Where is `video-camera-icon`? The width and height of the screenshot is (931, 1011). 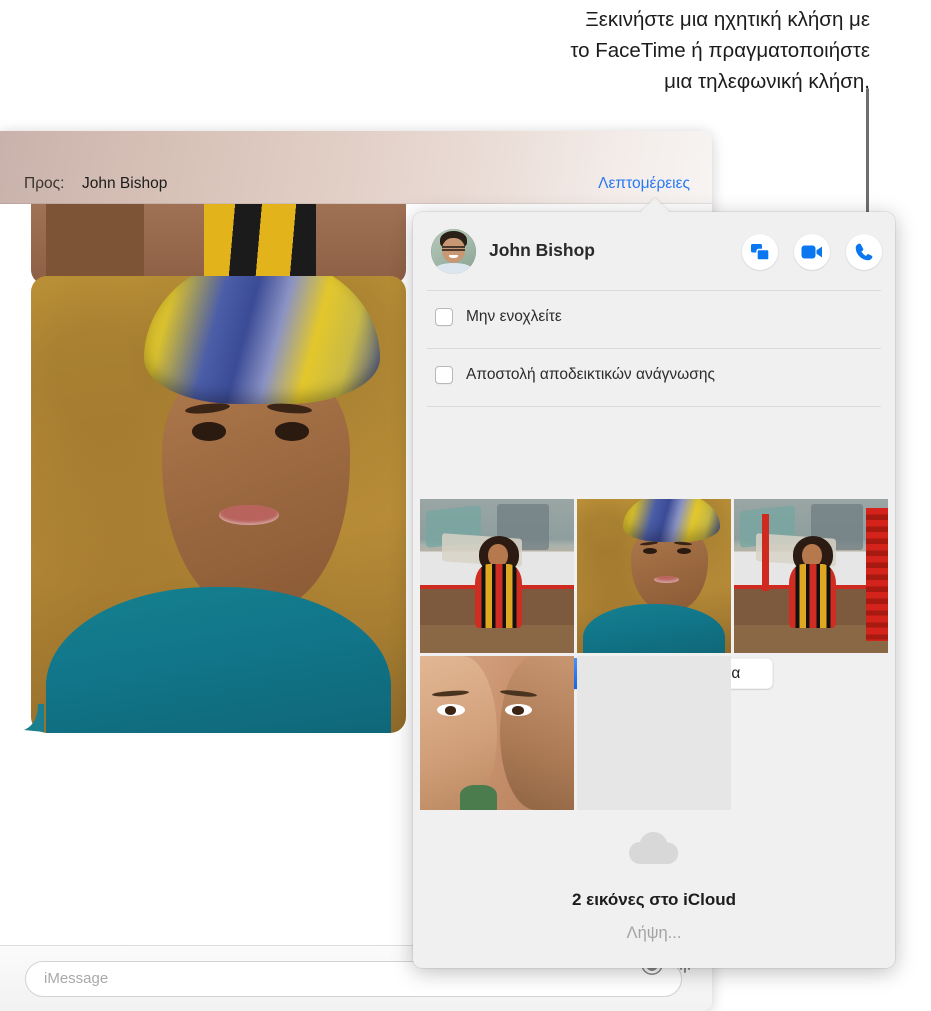 video-camera-icon is located at coordinates (811, 252).